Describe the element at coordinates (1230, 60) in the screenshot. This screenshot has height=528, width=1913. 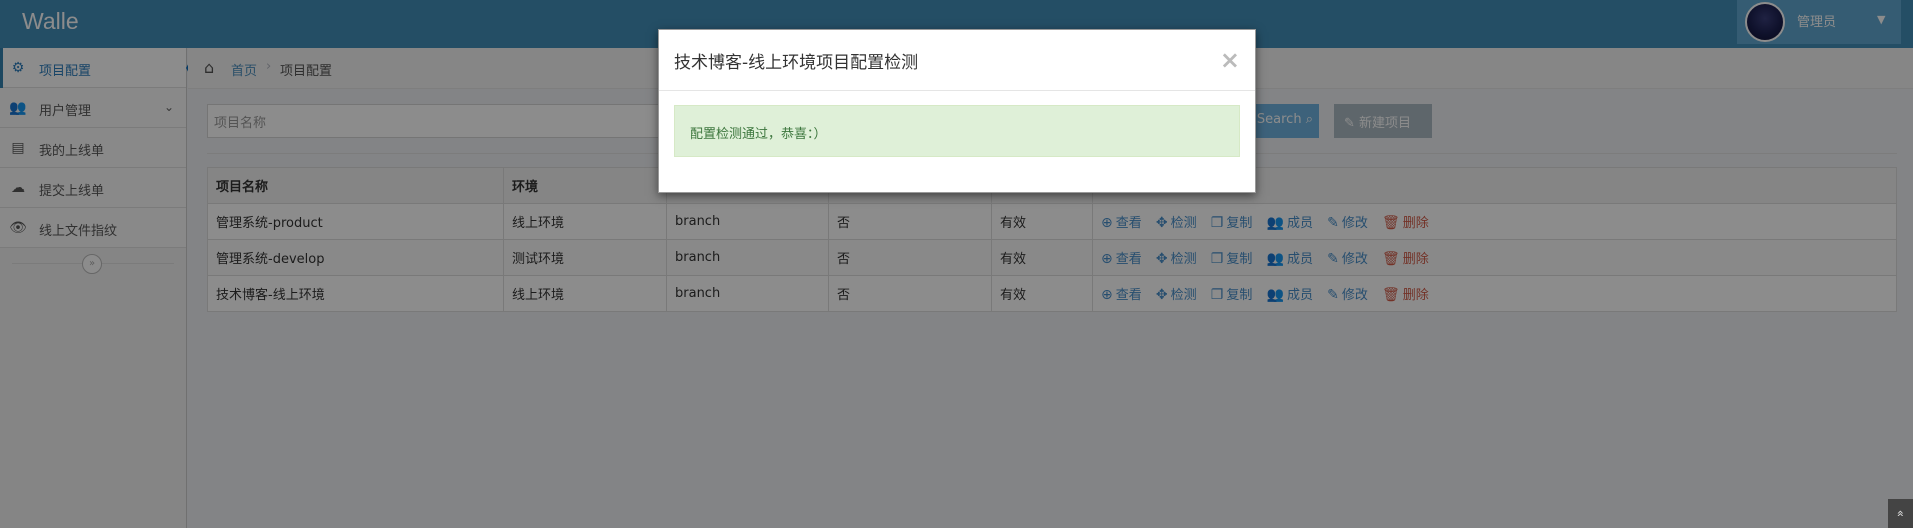
I see `close-icon: ×` at that location.